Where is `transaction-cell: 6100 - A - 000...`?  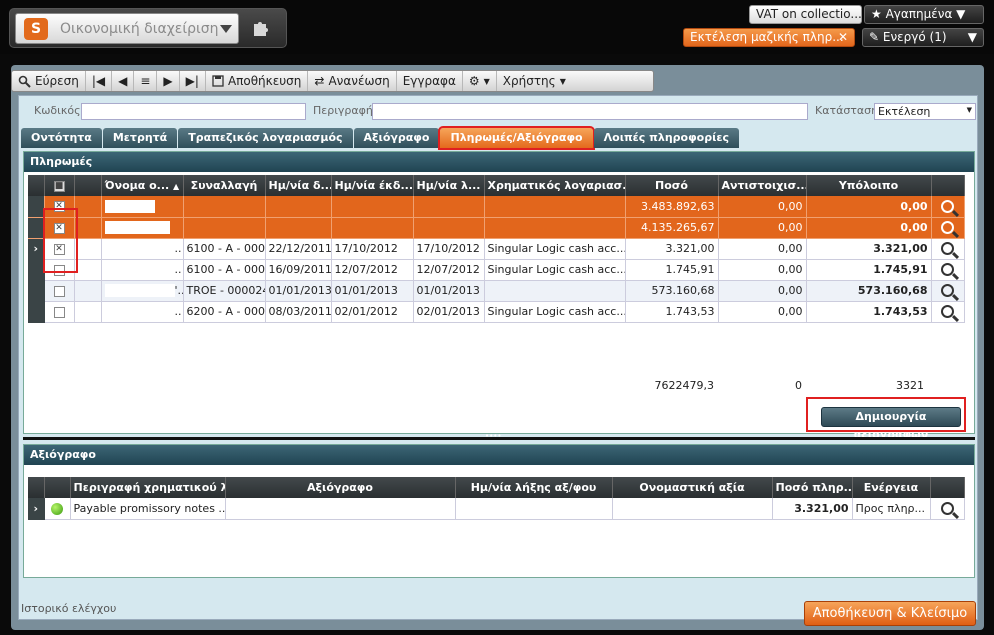
transaction-cell: 6100 - A - 000... is located at coordinates (224, 270).